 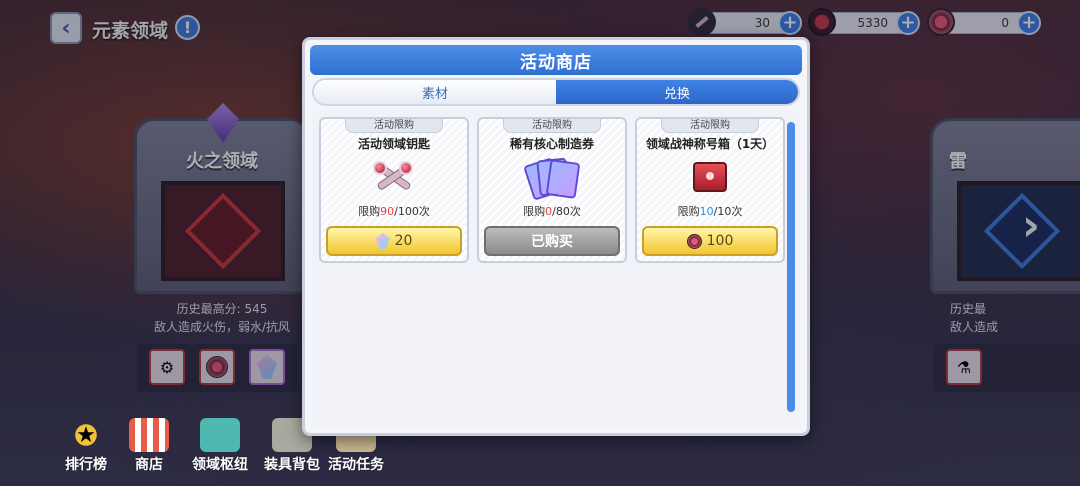 I want to click on purchase-limit: 限购0/80次, so click(x=552, y=211).